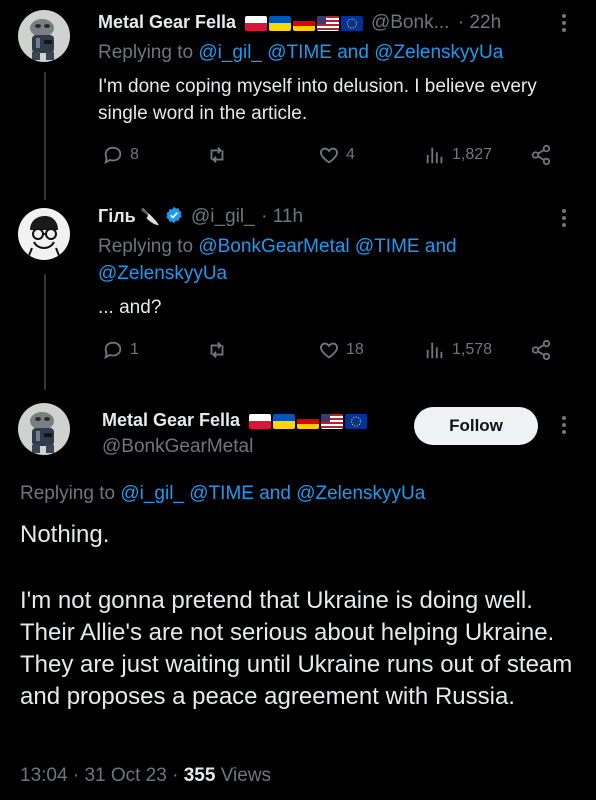 The height and width of the screenshot is (800, 596). What do you see at coordinates (125, 775) in the screenshot?
I see `tweet-date: 31 Oct 23` at bounding box center [125, 775].